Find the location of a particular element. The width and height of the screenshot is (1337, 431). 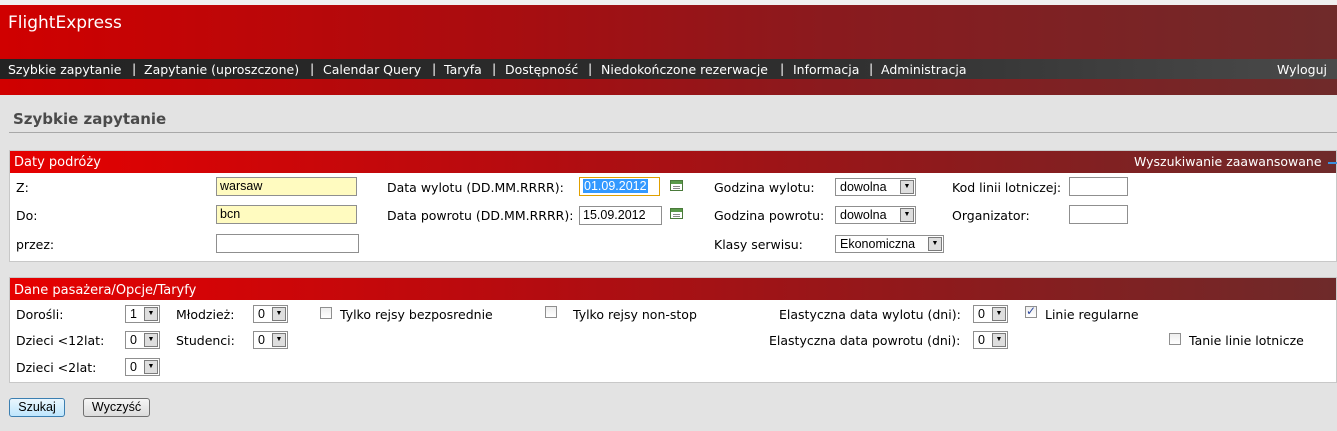

depart-time-label: Godzina wylotu: is located at coordinates (764, 187).